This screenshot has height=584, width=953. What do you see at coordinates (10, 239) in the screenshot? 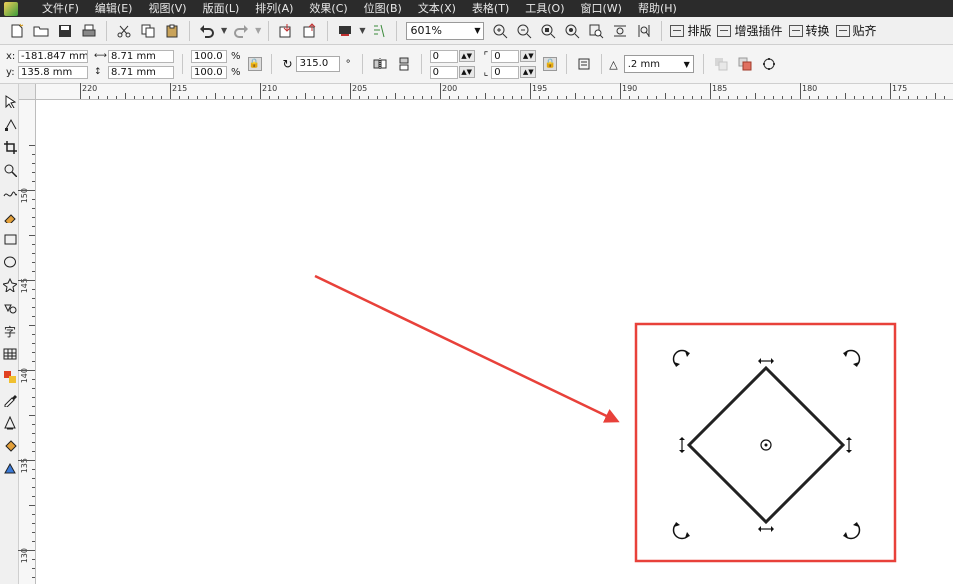
I see `tool-rectangle-icon` at bounding box center [10, 239].